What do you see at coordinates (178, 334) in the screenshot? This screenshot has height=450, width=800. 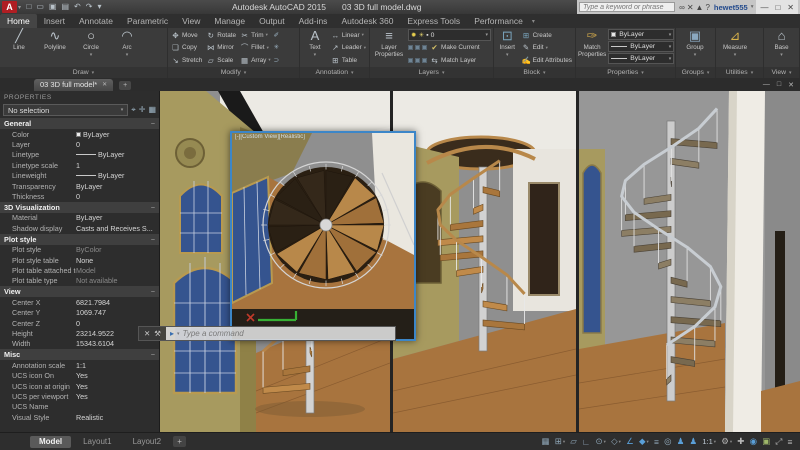 I see `recent-commands-caret-icon: ▾` at bounding box center [178, 334].